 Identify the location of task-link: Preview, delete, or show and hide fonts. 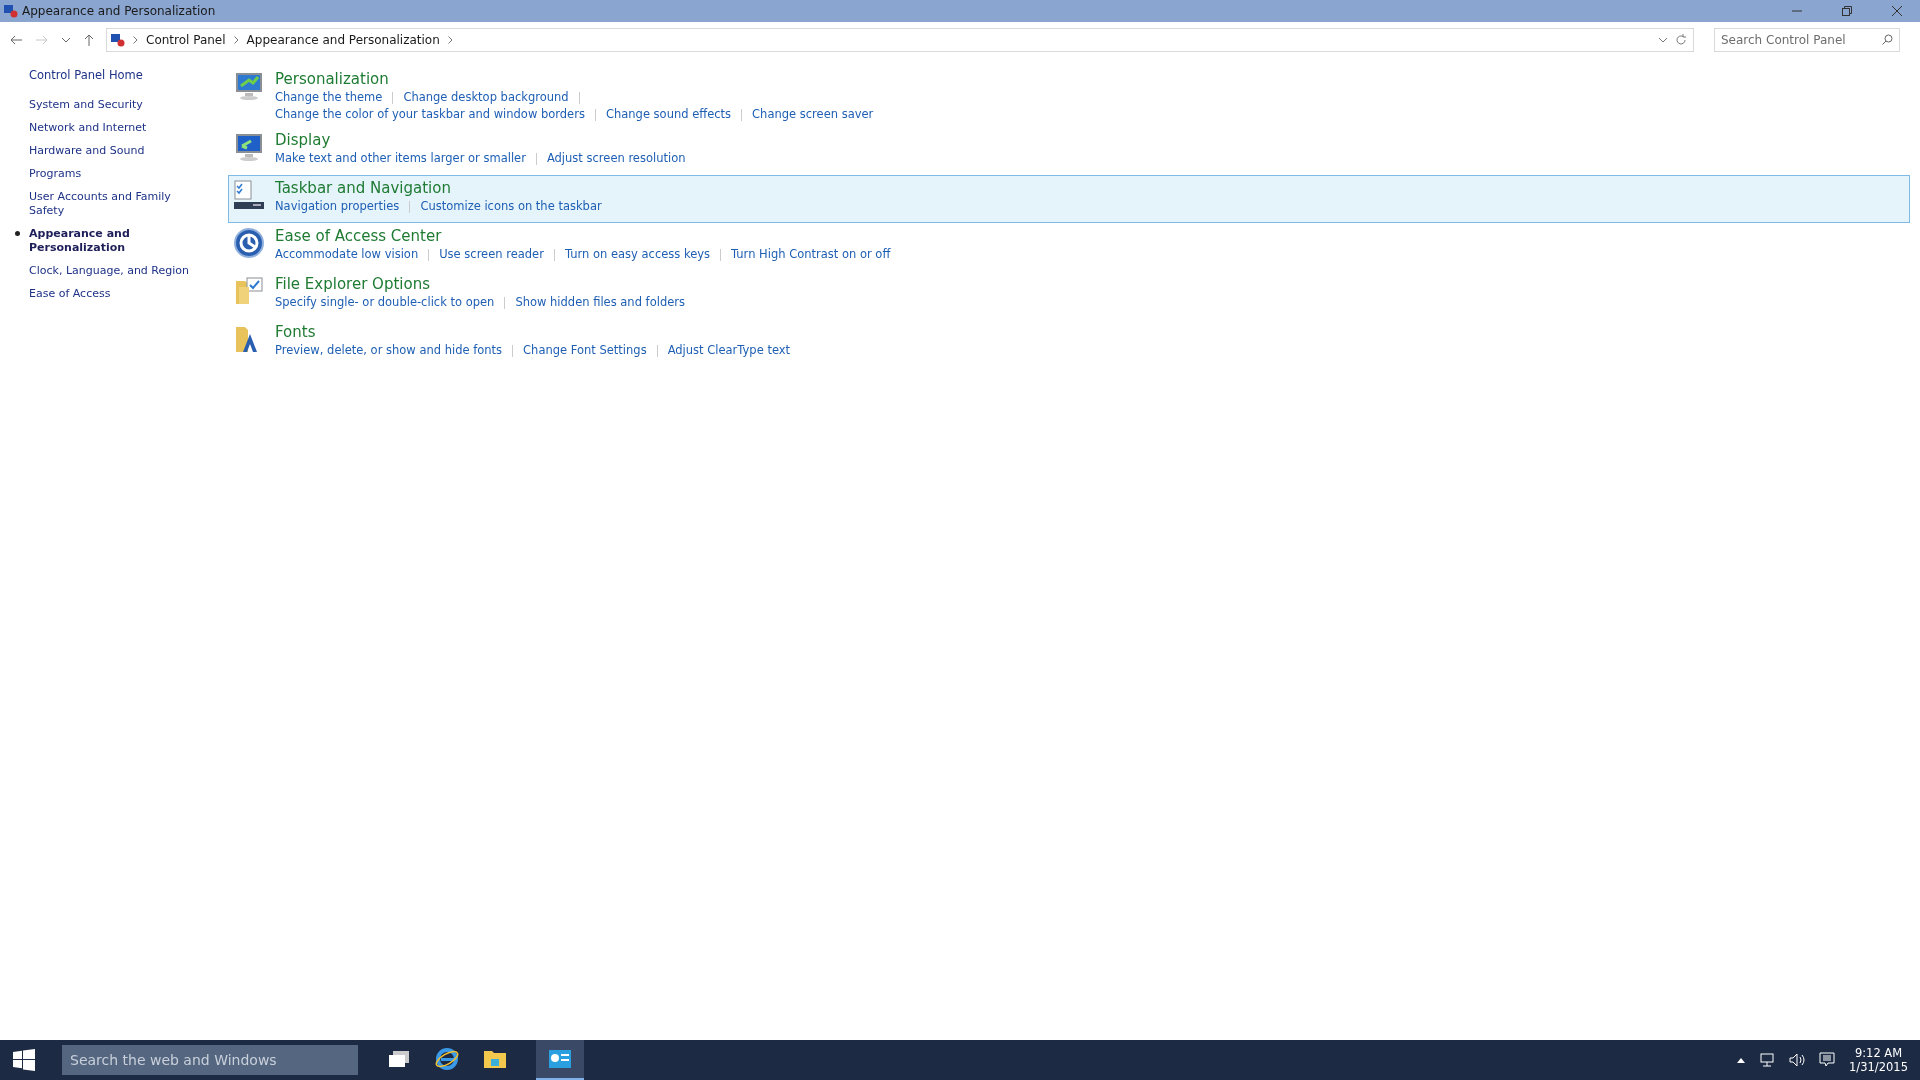
(389, 350).